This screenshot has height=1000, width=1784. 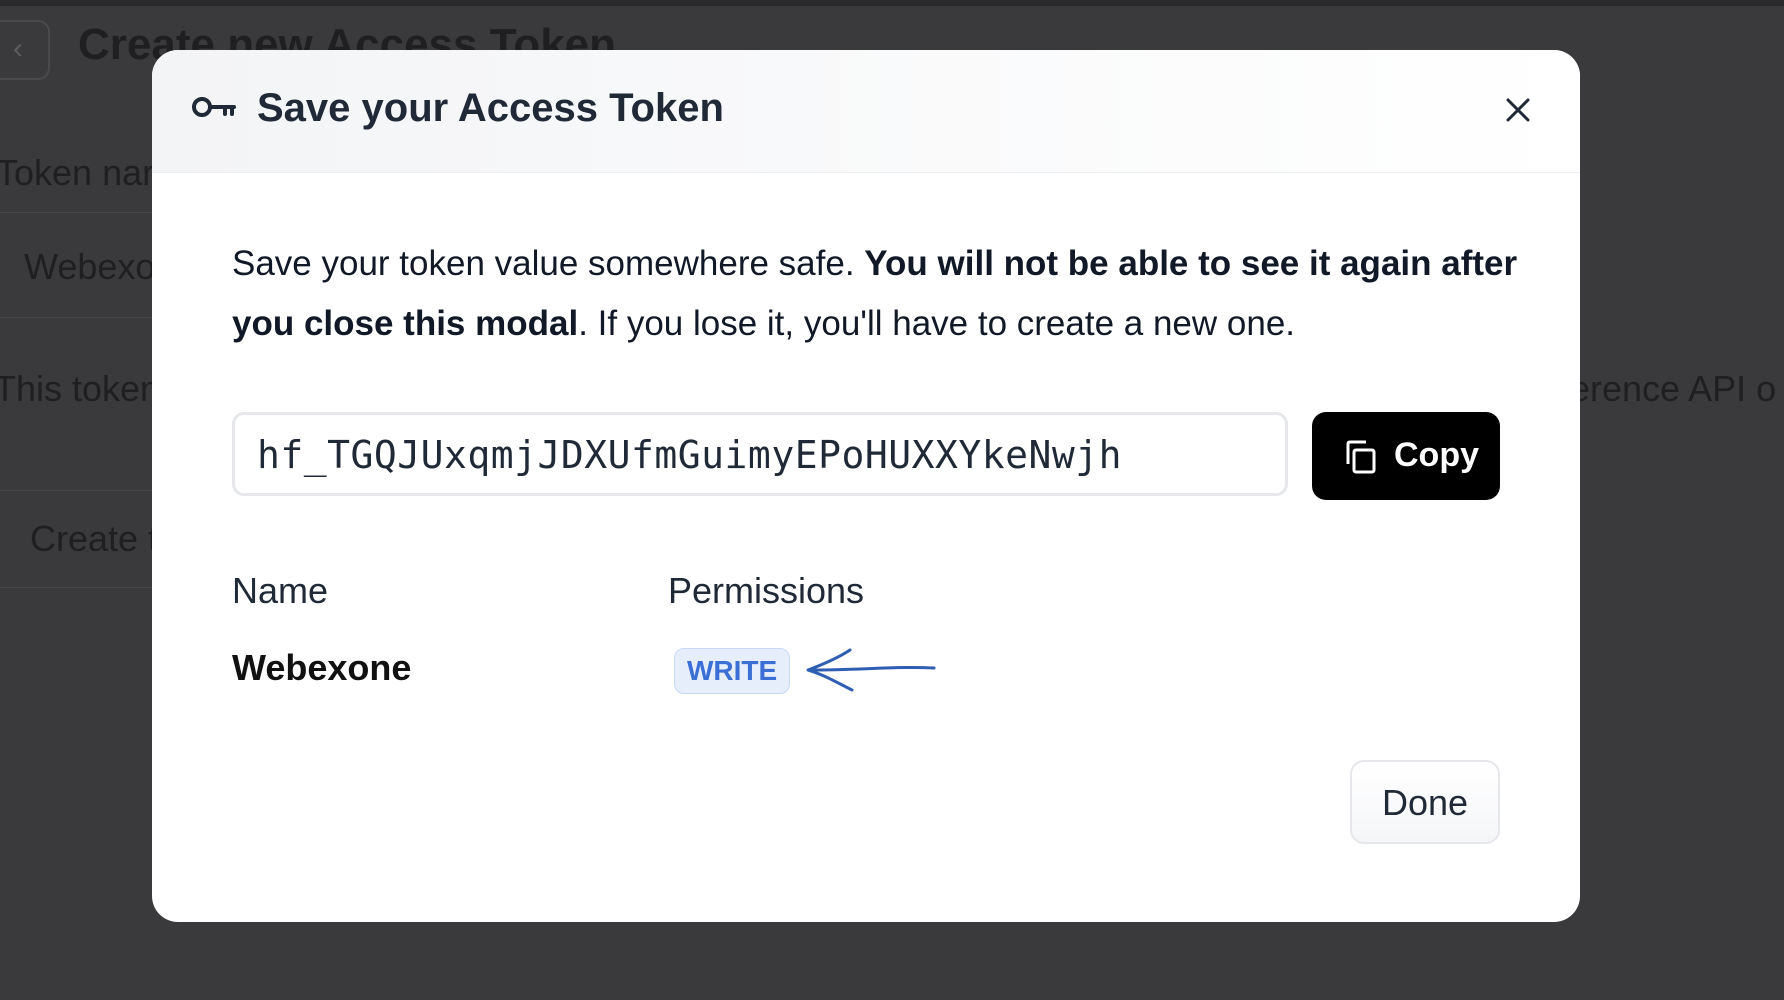 What do you see at coordinates (1518, 110) in the screenshot?
I see `close-icon` at bounding box center [1518, 110].